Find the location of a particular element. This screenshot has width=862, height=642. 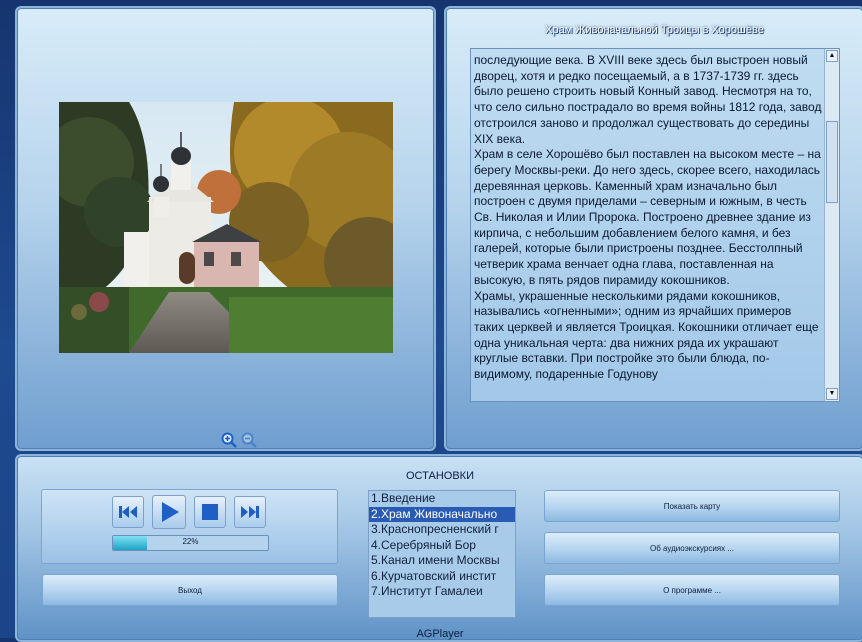

stop-list-item: 7.Институт Гамалеи is located at coordinates (442, 592).